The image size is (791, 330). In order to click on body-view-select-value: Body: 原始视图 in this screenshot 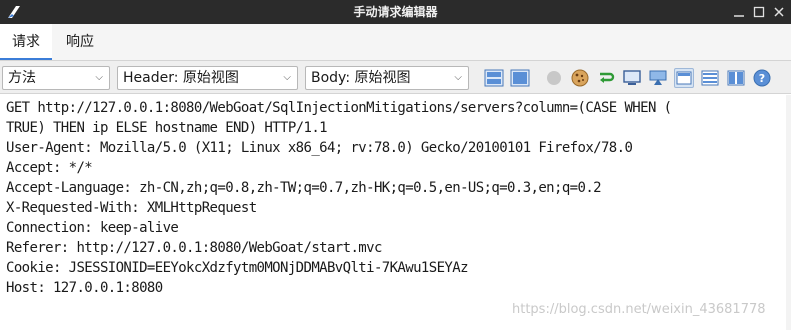, I will do `click(361, 78)`.